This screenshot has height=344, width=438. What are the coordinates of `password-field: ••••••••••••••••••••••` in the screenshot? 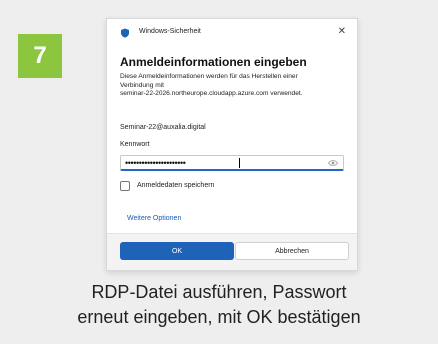 It's located at (232, 163).